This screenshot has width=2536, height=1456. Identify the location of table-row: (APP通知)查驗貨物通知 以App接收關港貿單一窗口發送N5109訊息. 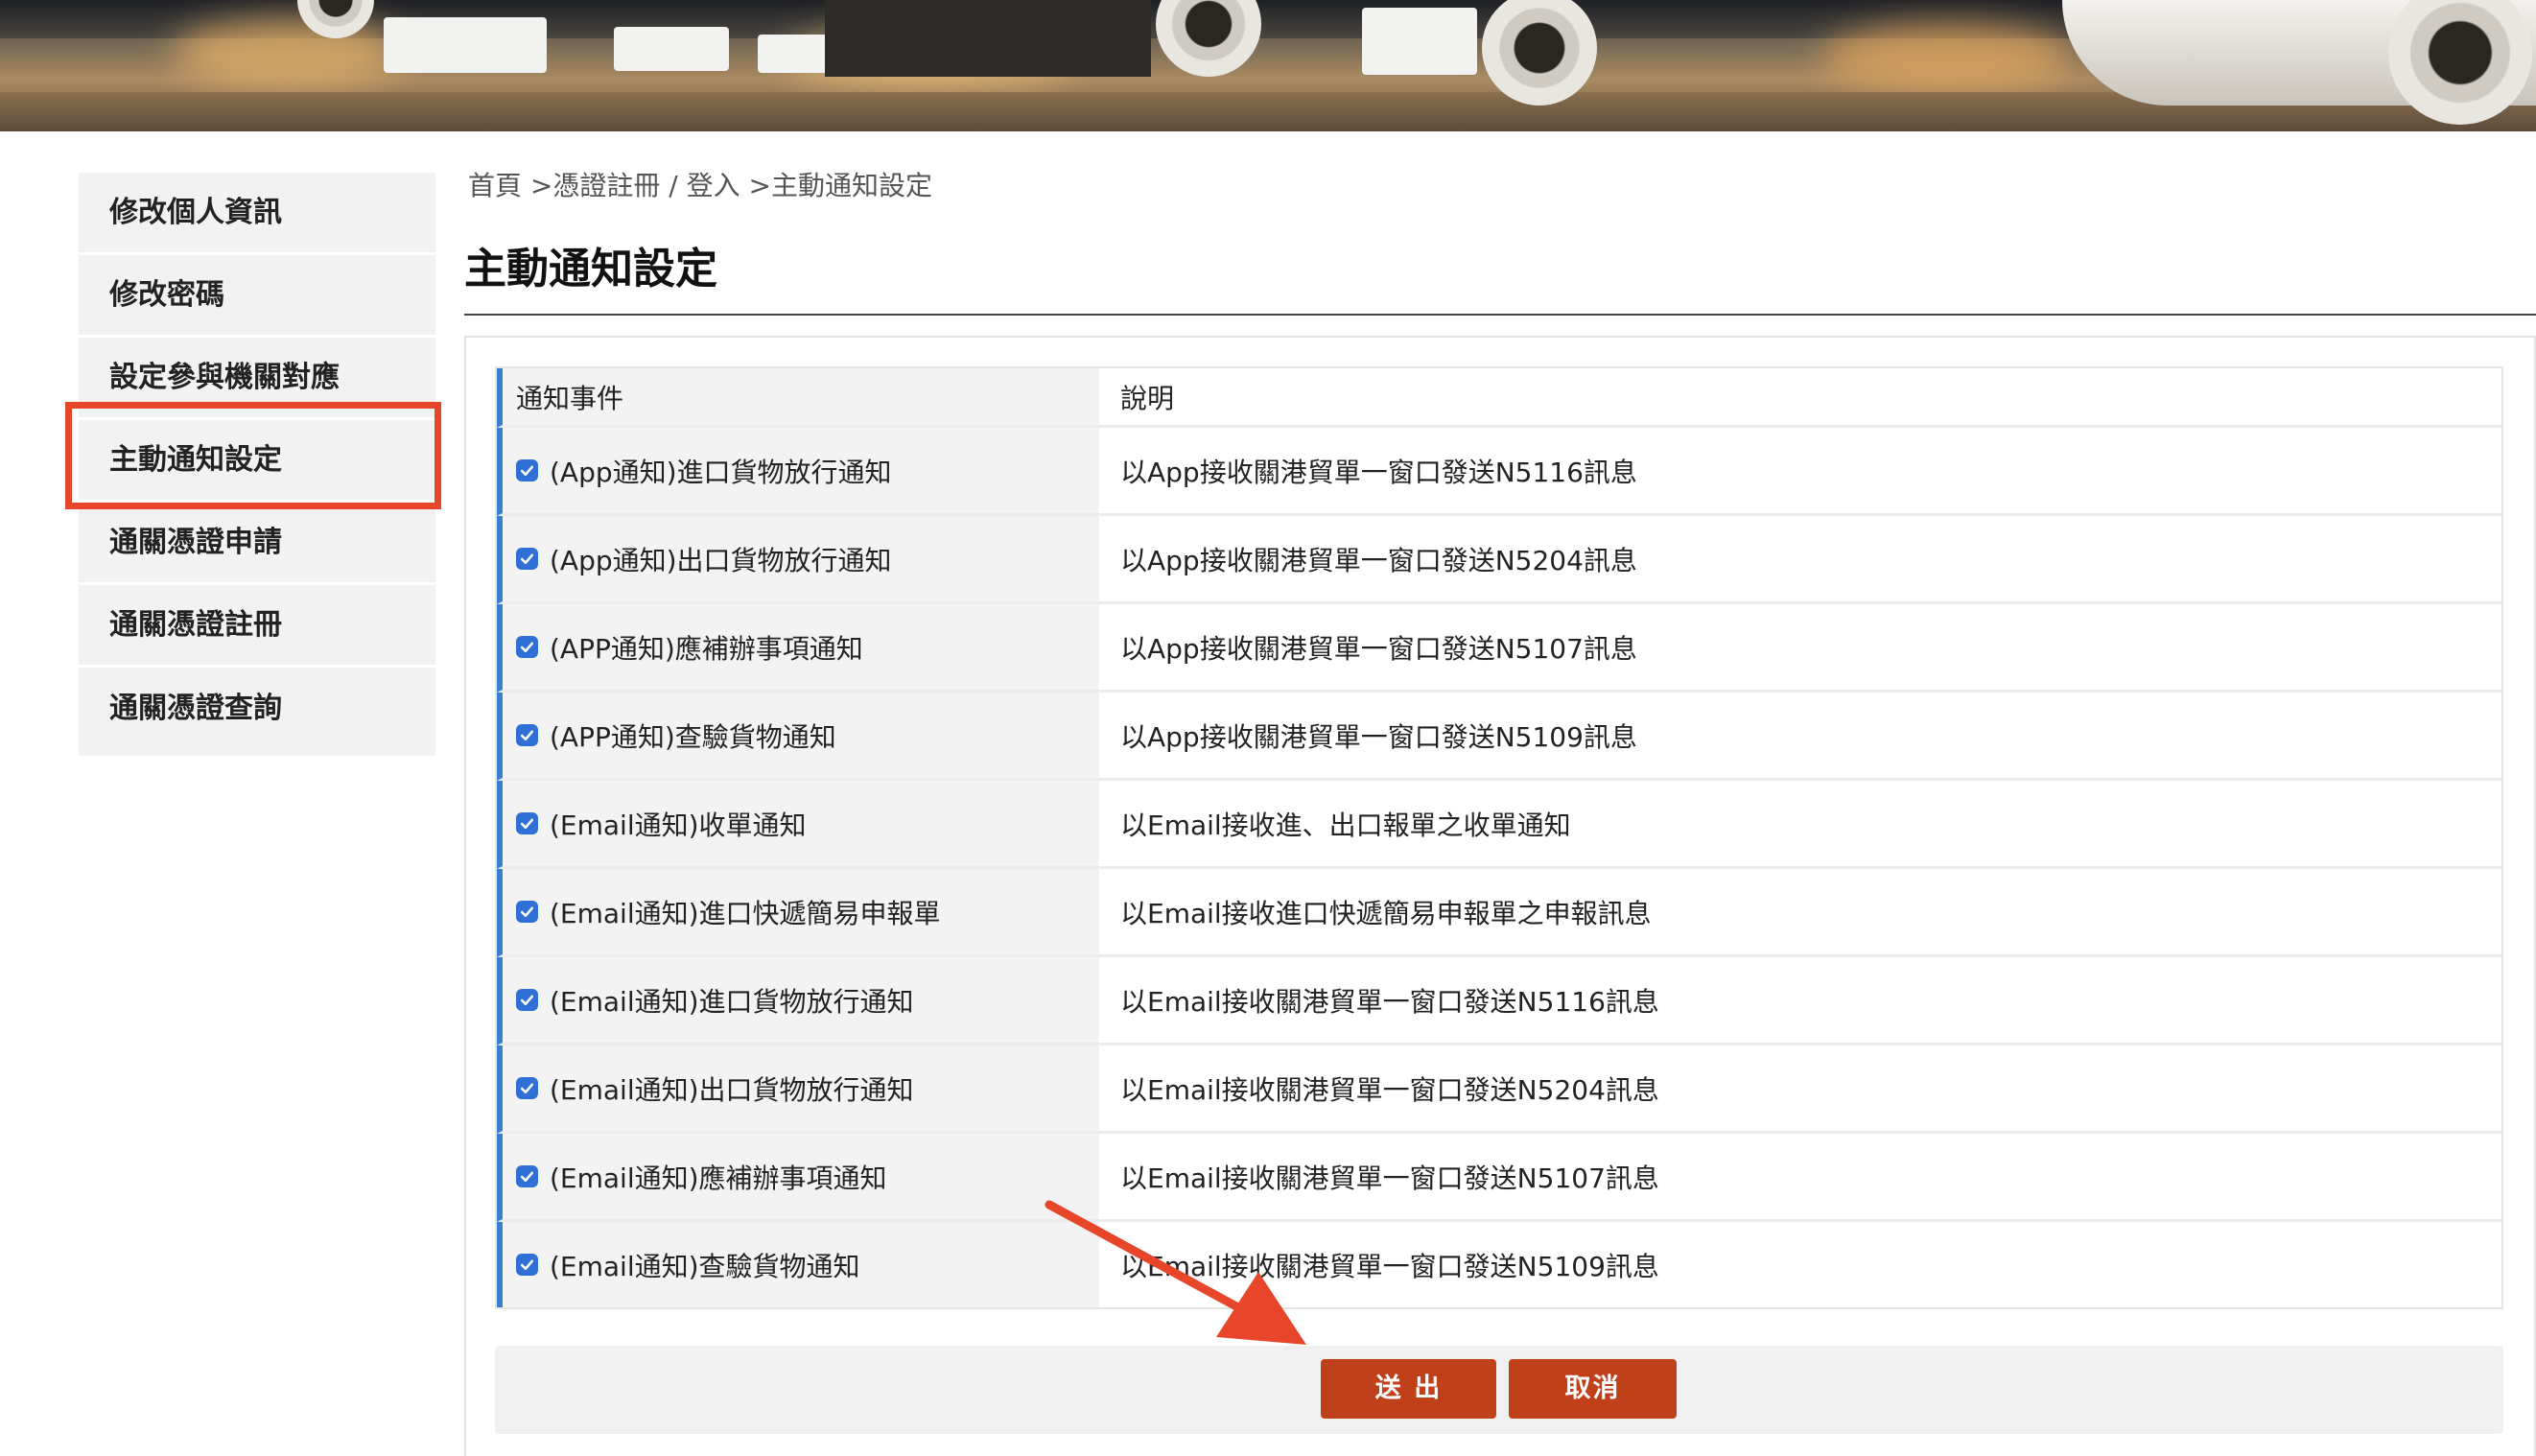
(1499, 737).